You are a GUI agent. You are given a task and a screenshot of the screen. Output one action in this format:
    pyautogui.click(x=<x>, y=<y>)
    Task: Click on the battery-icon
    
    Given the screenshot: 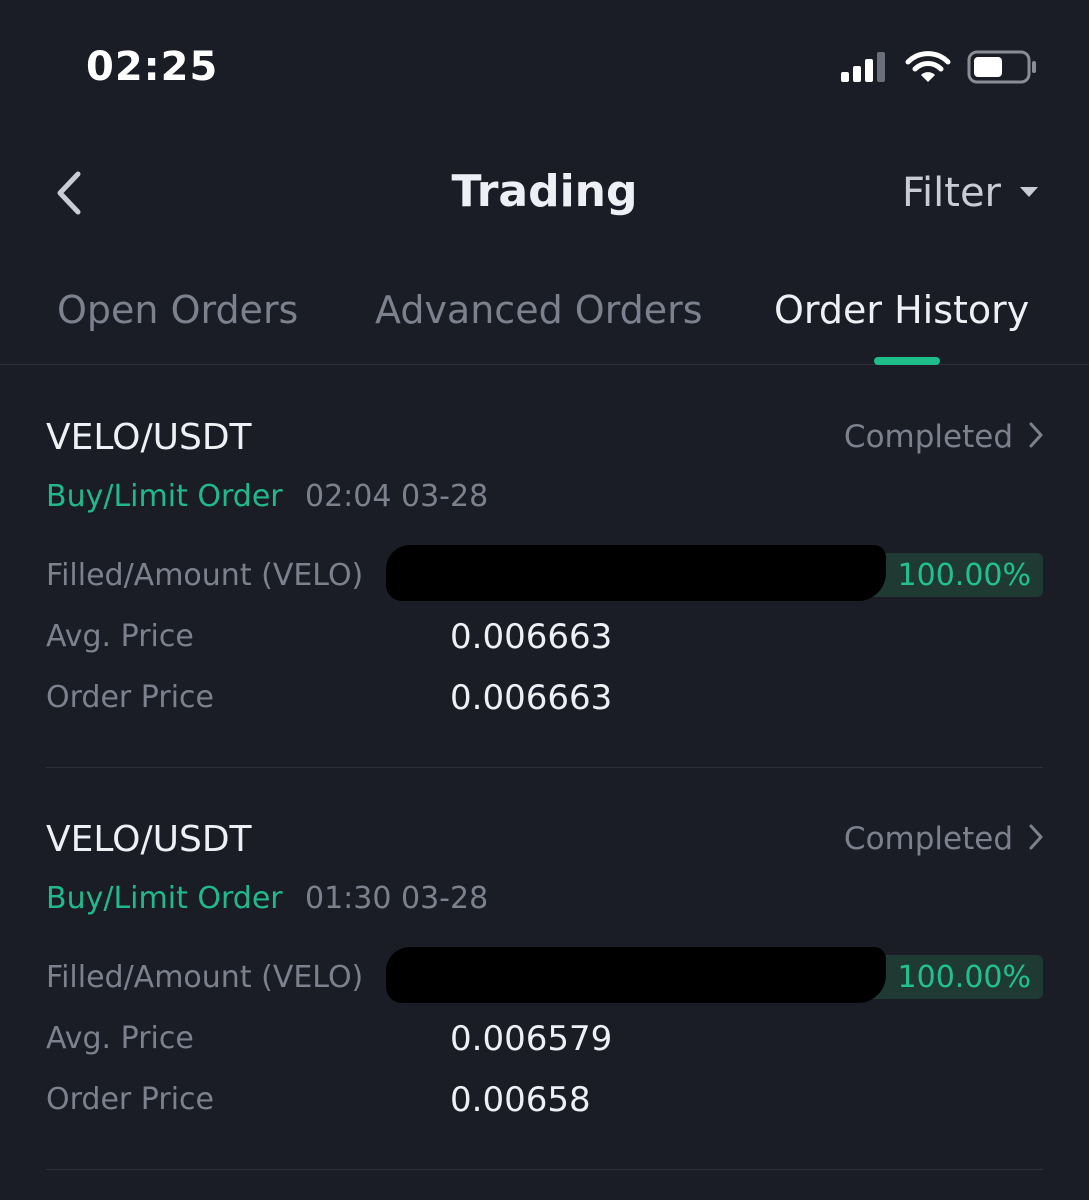 What is the action you would take?
    pyautogui.click(x=1002, y=69)
    